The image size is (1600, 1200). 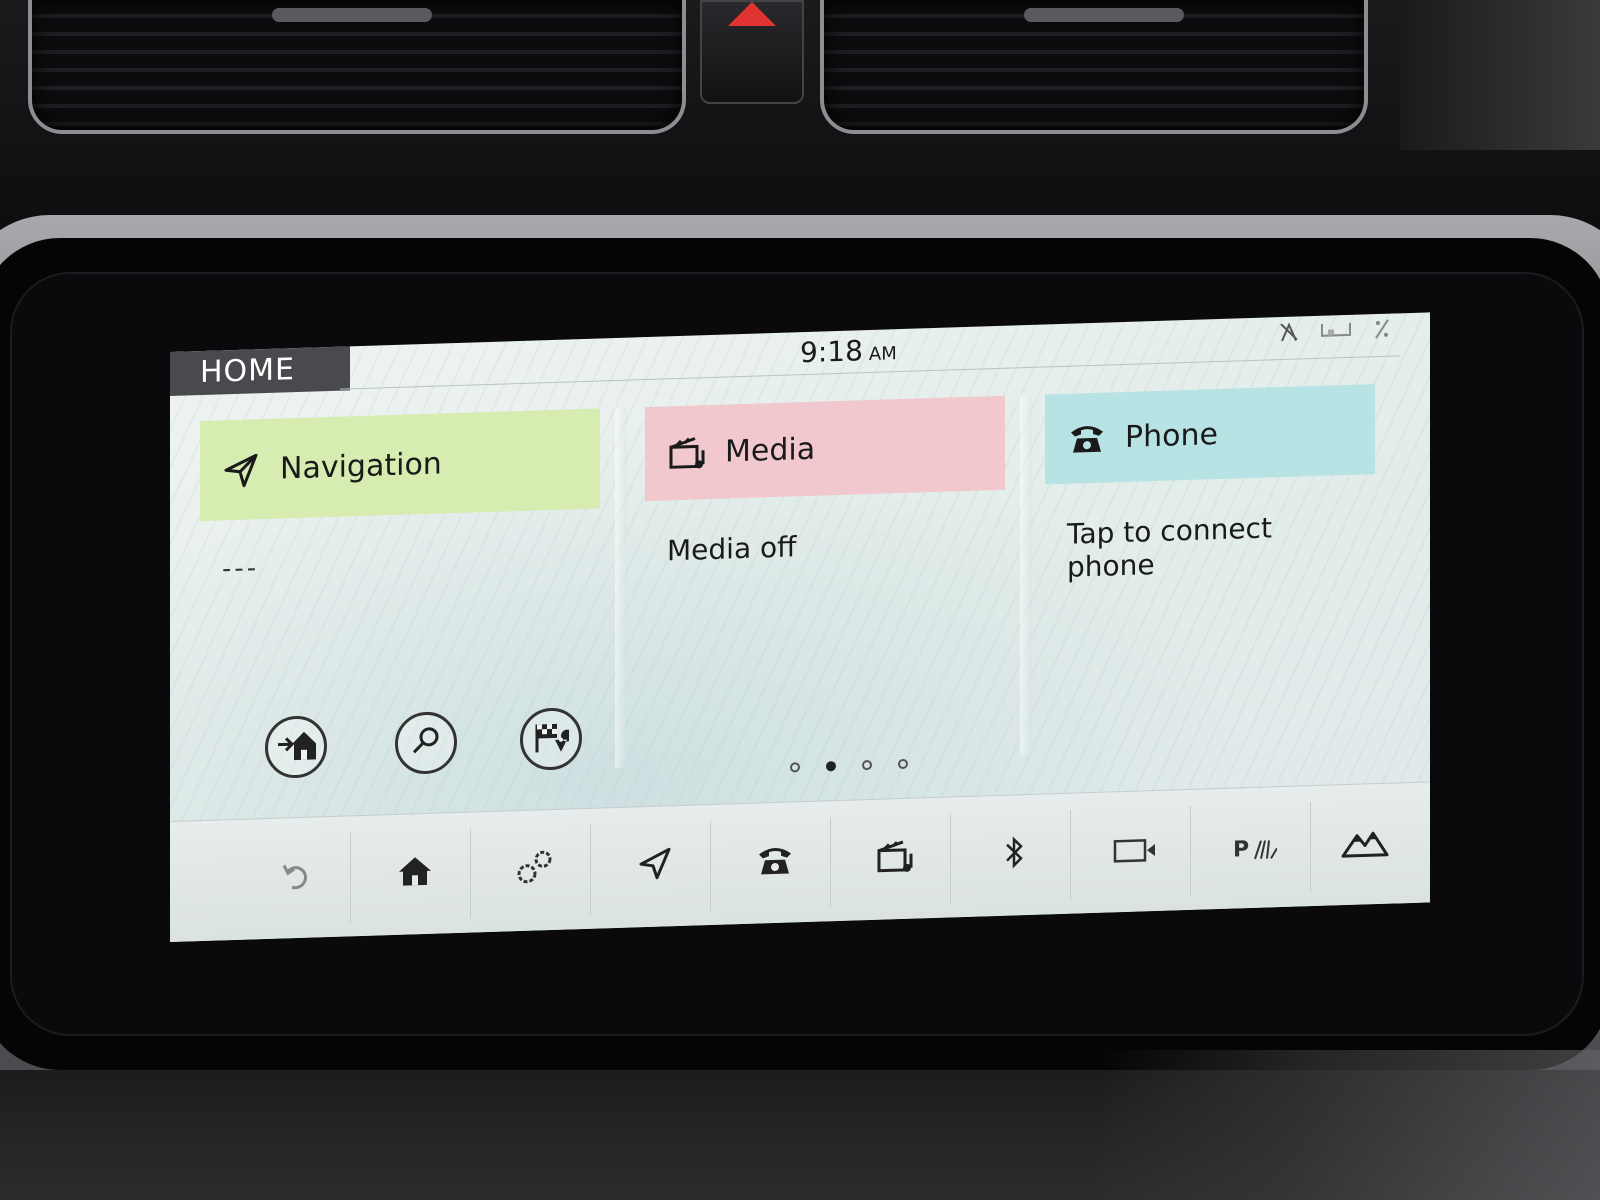 What do you see at coordinates (1382, 332) in the screenshot?
I see `percent-icon` at bounding box center [1382, 332].